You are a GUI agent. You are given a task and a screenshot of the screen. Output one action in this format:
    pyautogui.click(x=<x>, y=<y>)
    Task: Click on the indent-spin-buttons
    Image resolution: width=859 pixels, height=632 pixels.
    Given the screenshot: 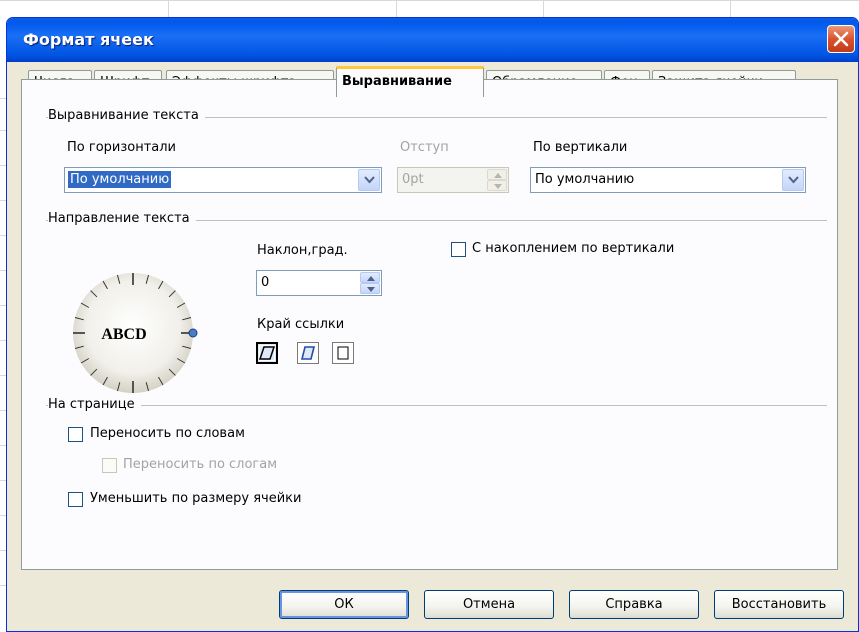 What is the action you would take?
    pyautogui.click(x=497, y=180)
    